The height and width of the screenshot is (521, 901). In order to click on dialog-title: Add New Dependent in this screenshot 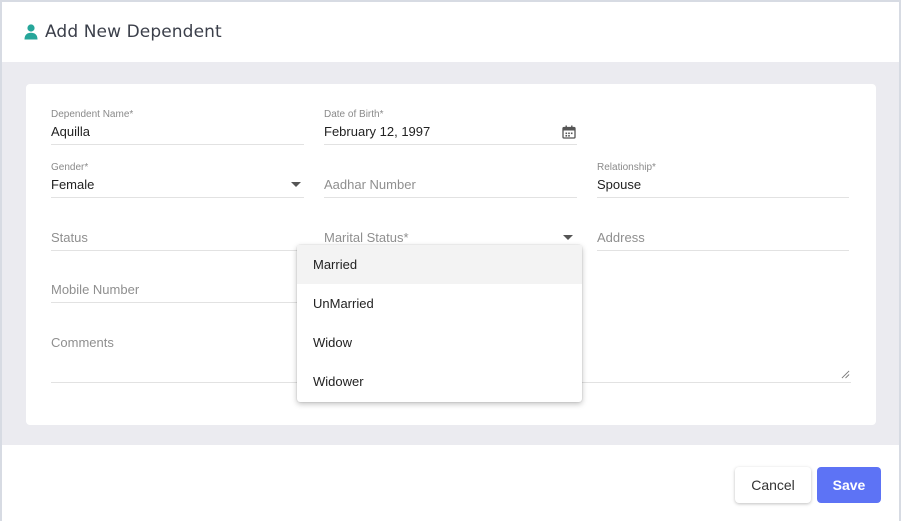, I will do `click(133, 32)`.